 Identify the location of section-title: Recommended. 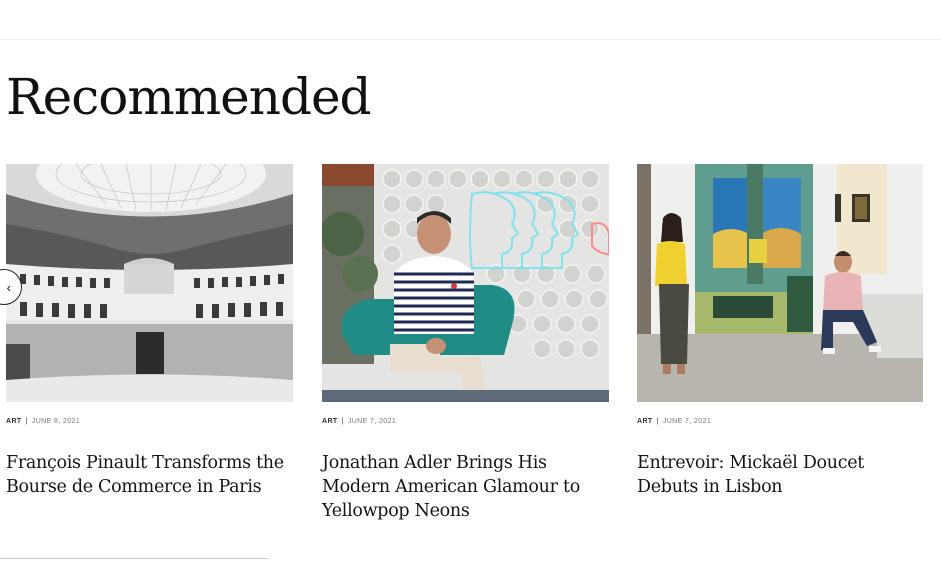
(189, 97).